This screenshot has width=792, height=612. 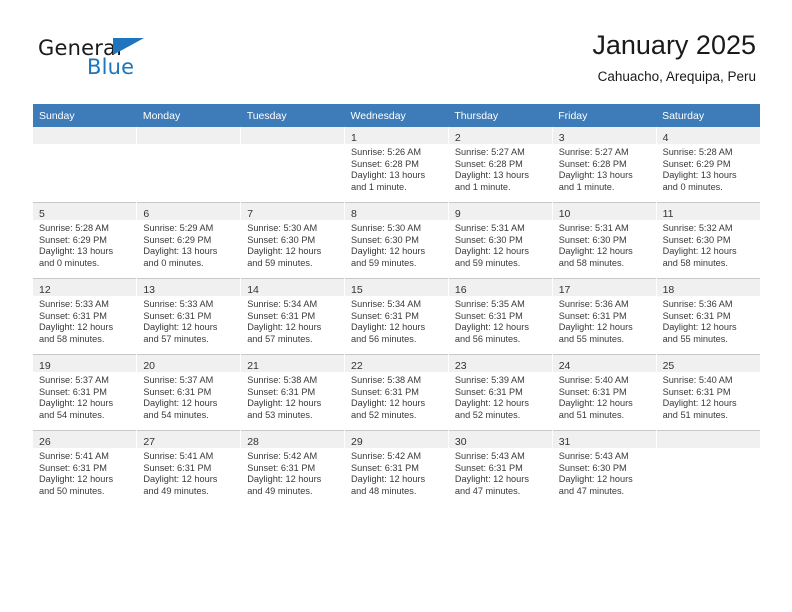 What do you see at coordinates (357, 290) in the screenshot?
I see `day-number: 15` at bounding box center [357, 290].